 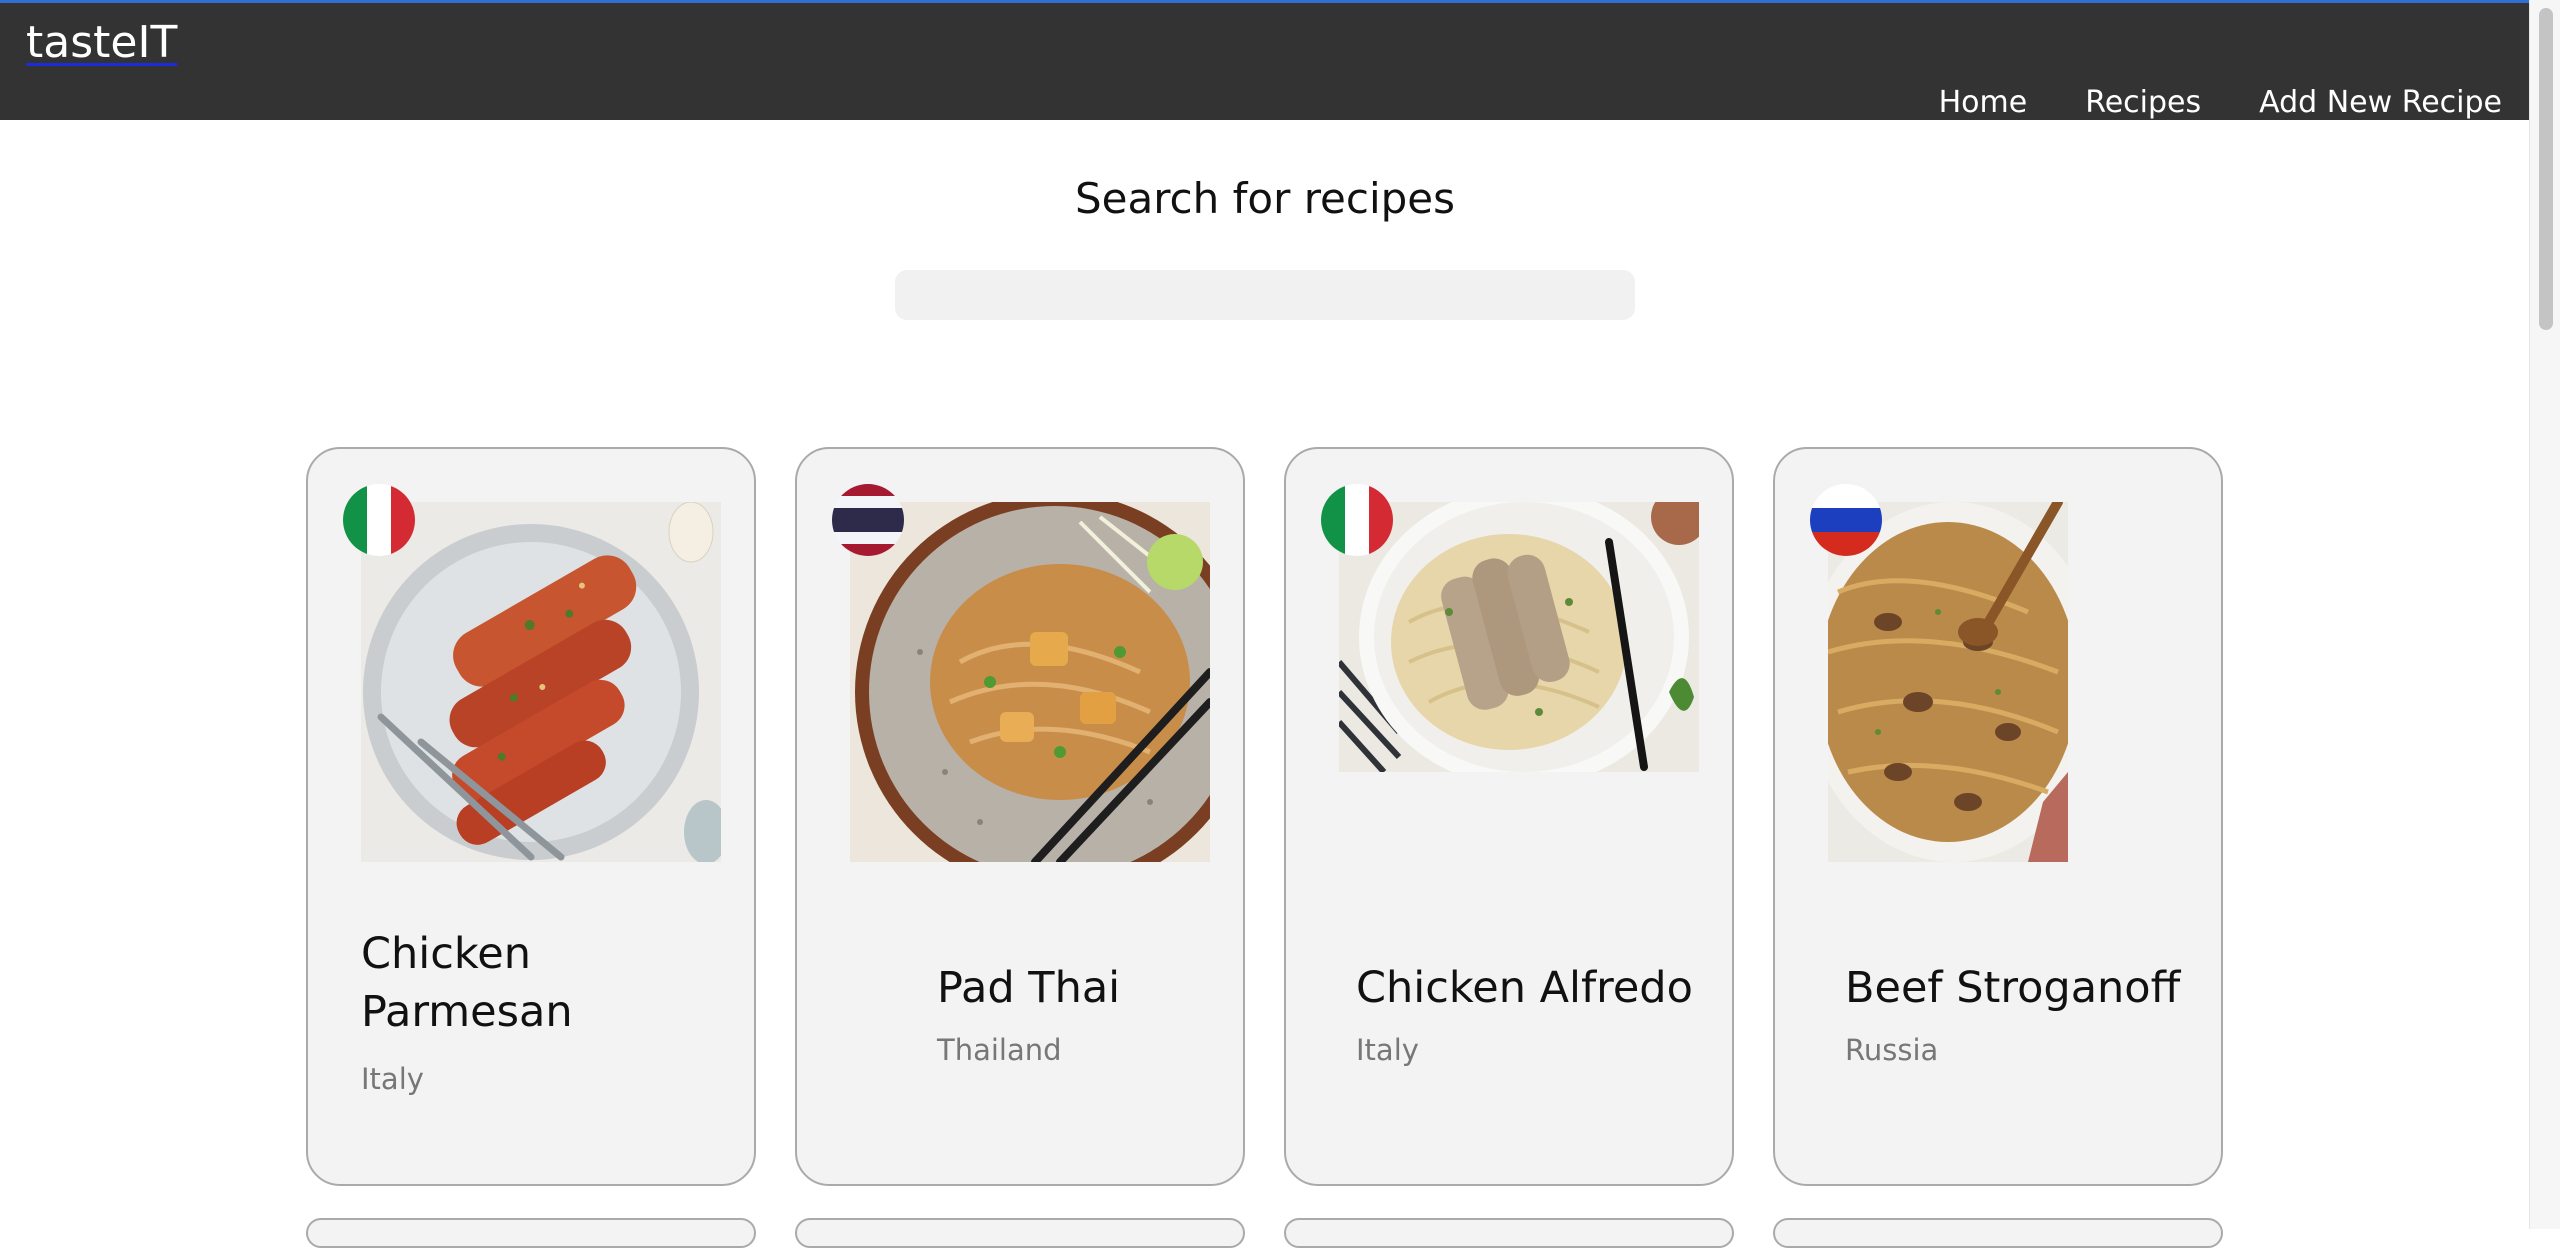 I want to click on recipe-title: Chicken Parmesan, so click(x=467, y=983).